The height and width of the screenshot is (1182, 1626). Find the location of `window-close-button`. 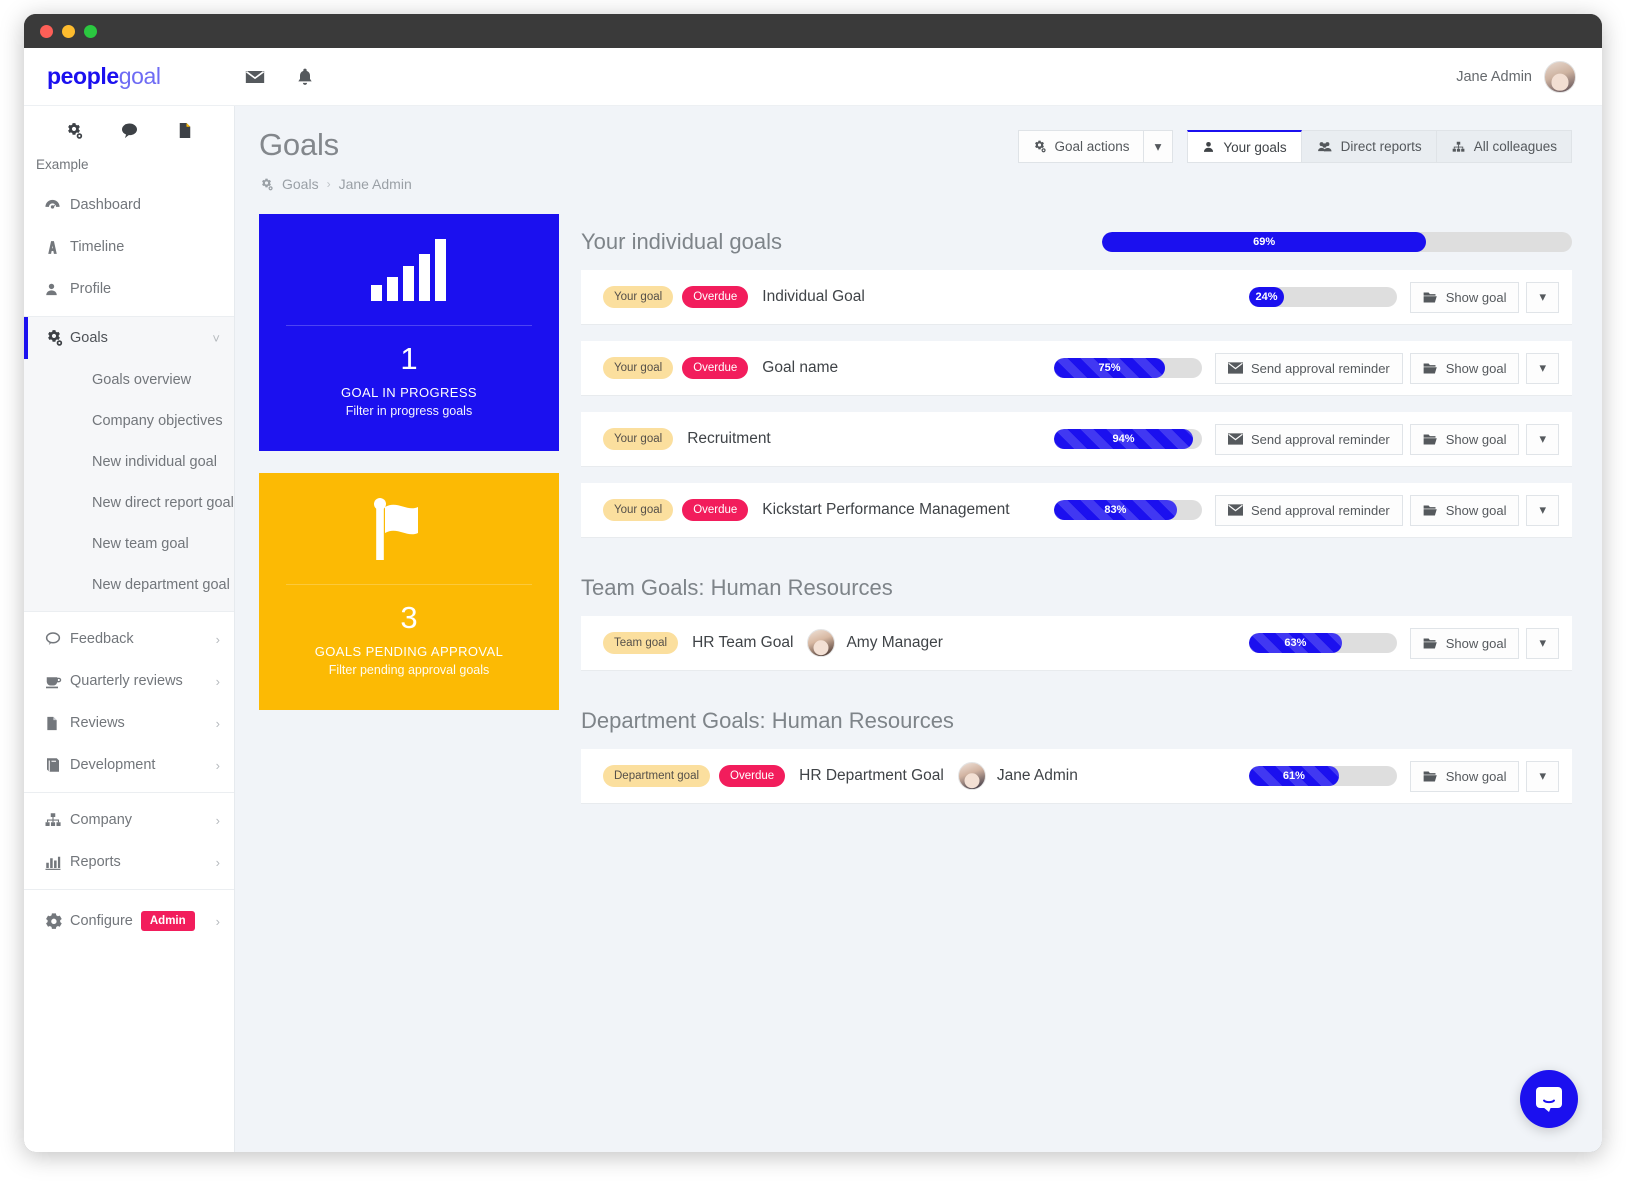

window-close-button is located at coordinates (46, 31).